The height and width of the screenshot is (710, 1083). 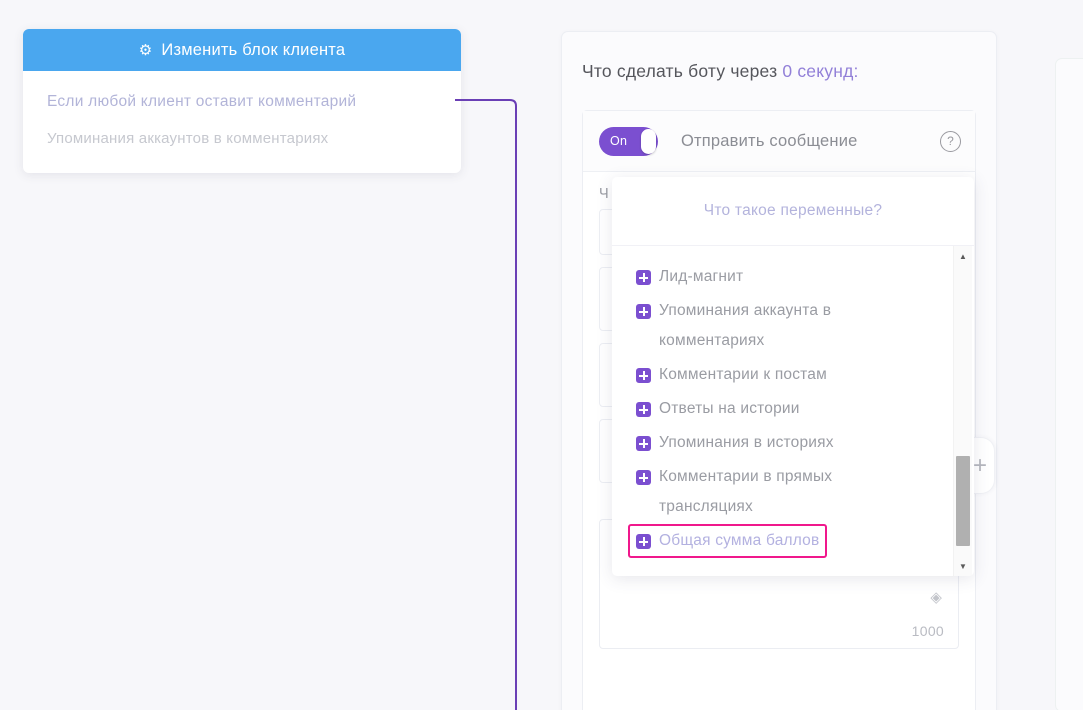 I want to click on action-type-label: Отправить сообщение, so click(x=769, y=140).